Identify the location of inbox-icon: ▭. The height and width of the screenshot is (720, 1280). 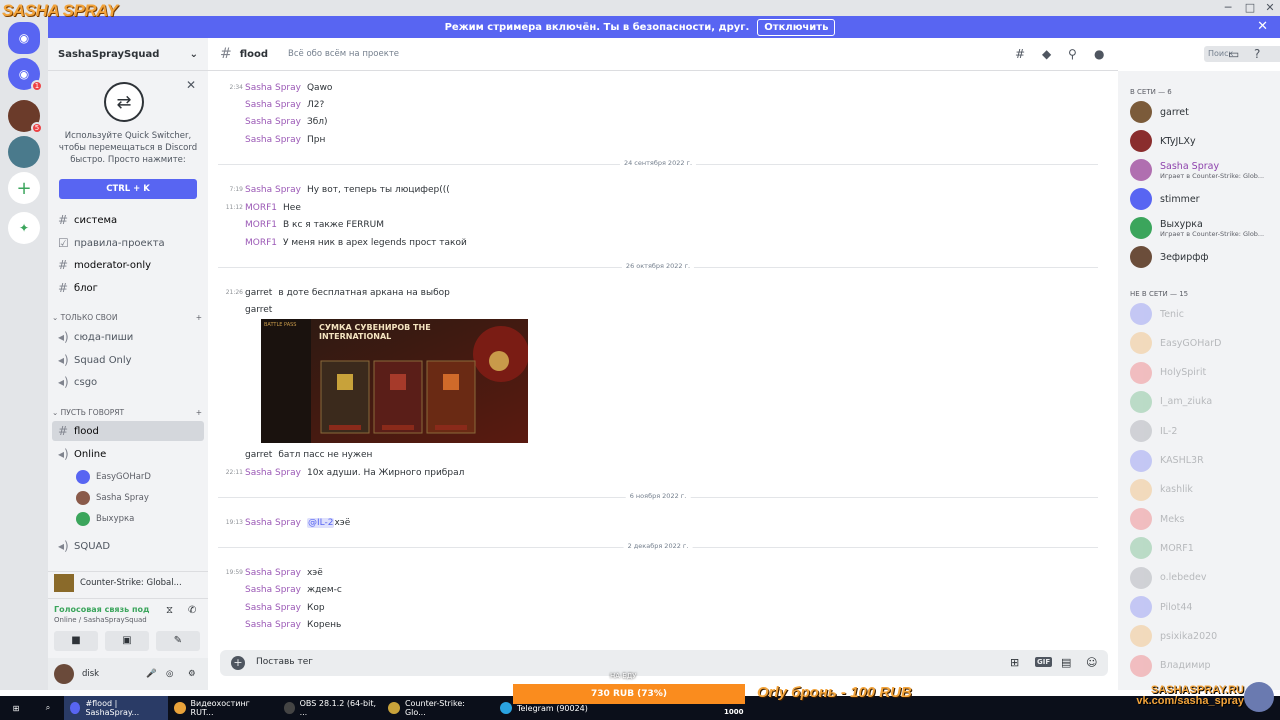
(1233, 54).